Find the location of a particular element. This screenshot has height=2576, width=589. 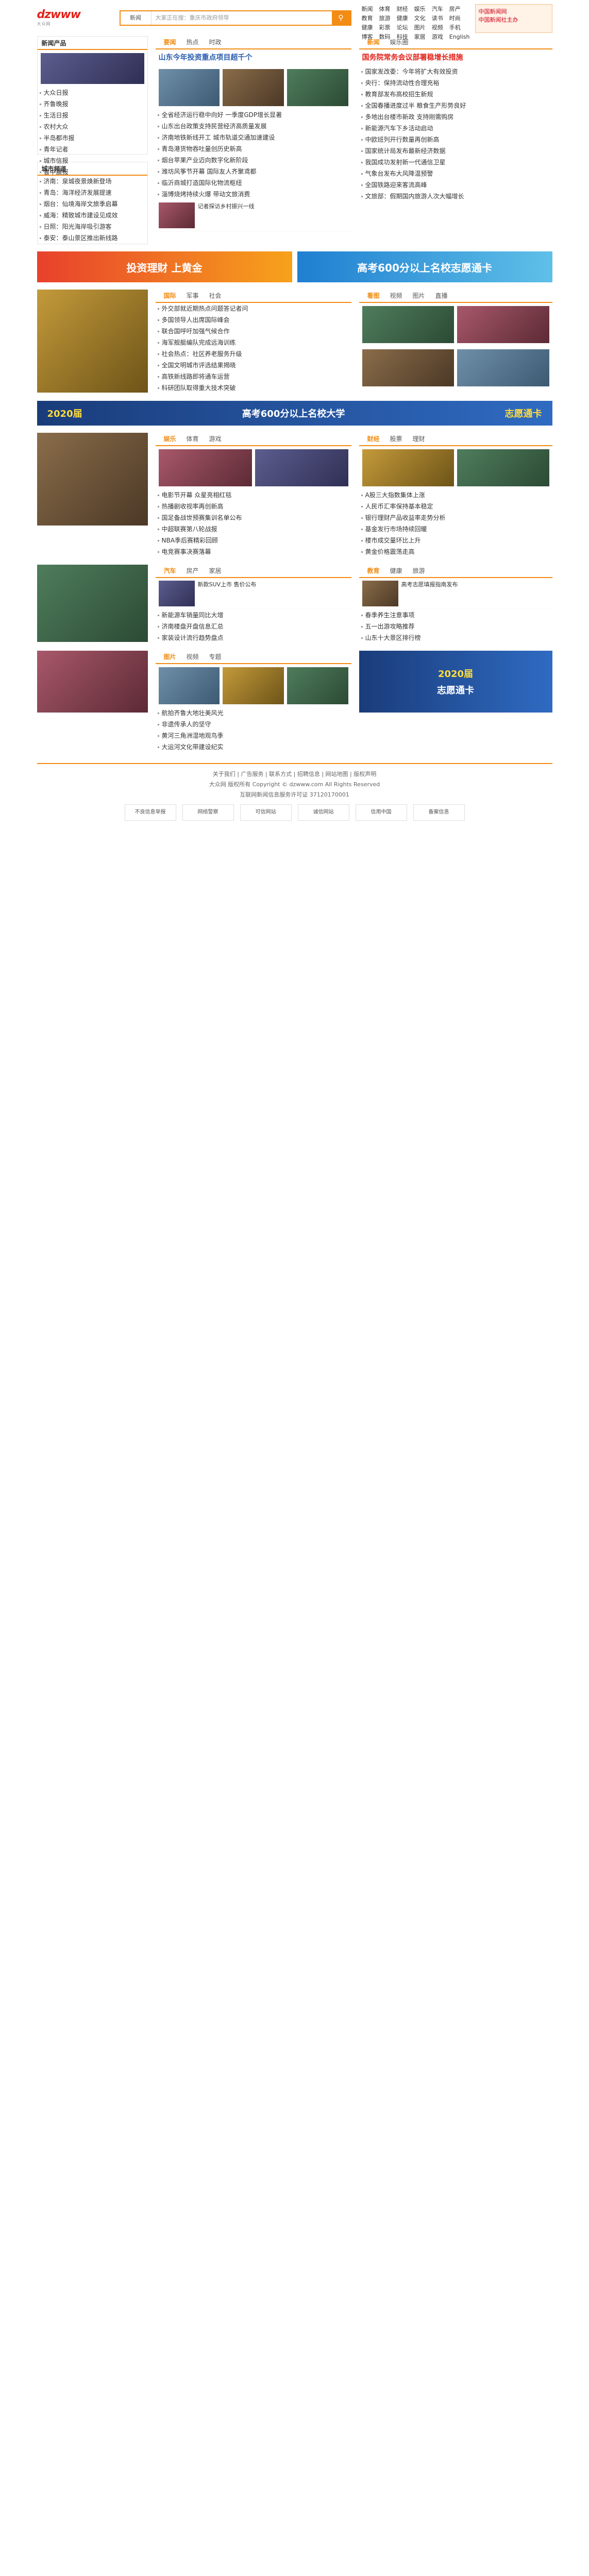

top-nav-link: 家居 is located at coordinates (423, 37).